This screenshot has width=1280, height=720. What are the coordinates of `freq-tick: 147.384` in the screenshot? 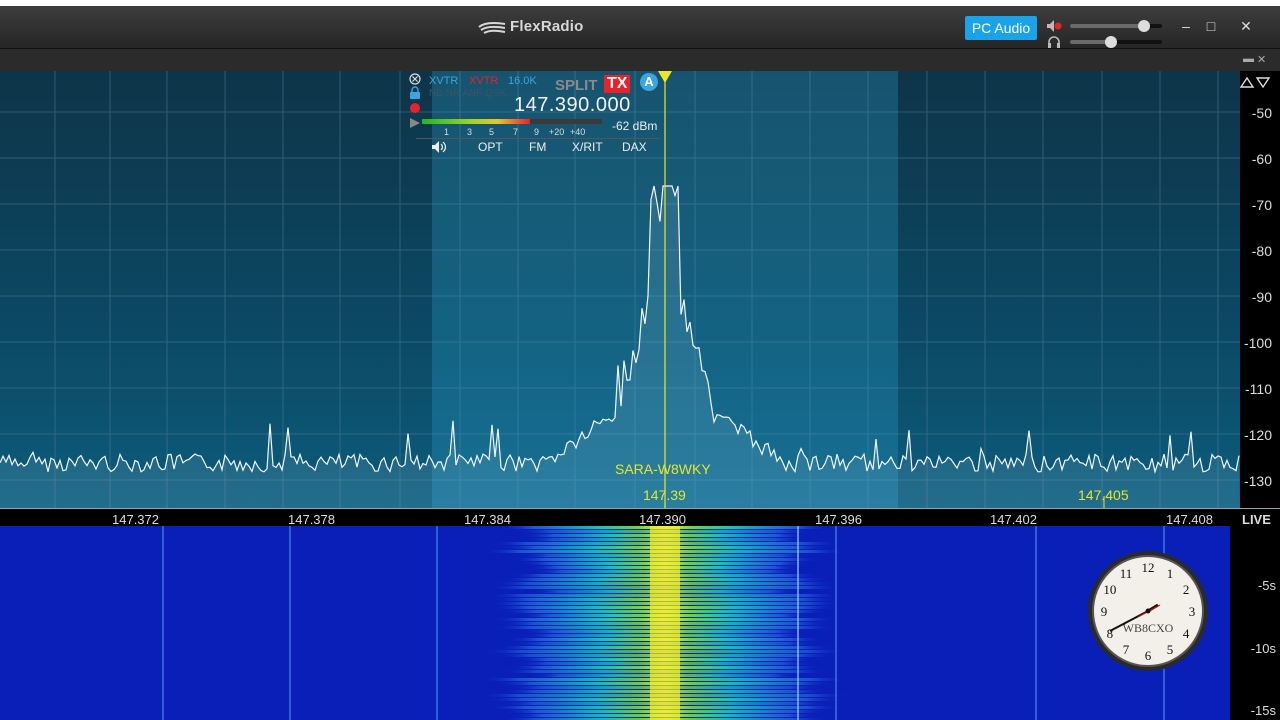 It's located at (487, 519).